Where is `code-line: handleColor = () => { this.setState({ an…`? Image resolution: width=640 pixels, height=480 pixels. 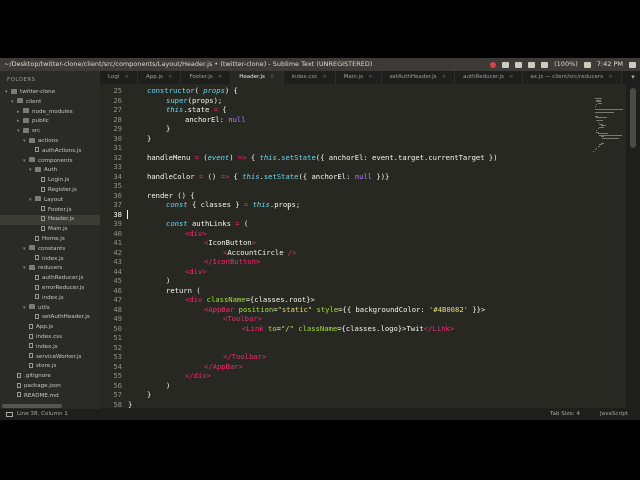 code-line: handleColor = () => { this.setState({ an… is located at coordinates (268, 177).